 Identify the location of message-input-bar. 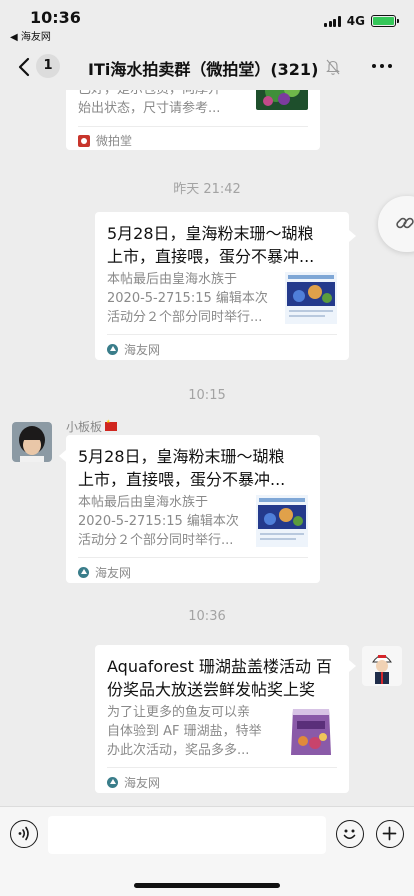
(207, 851).